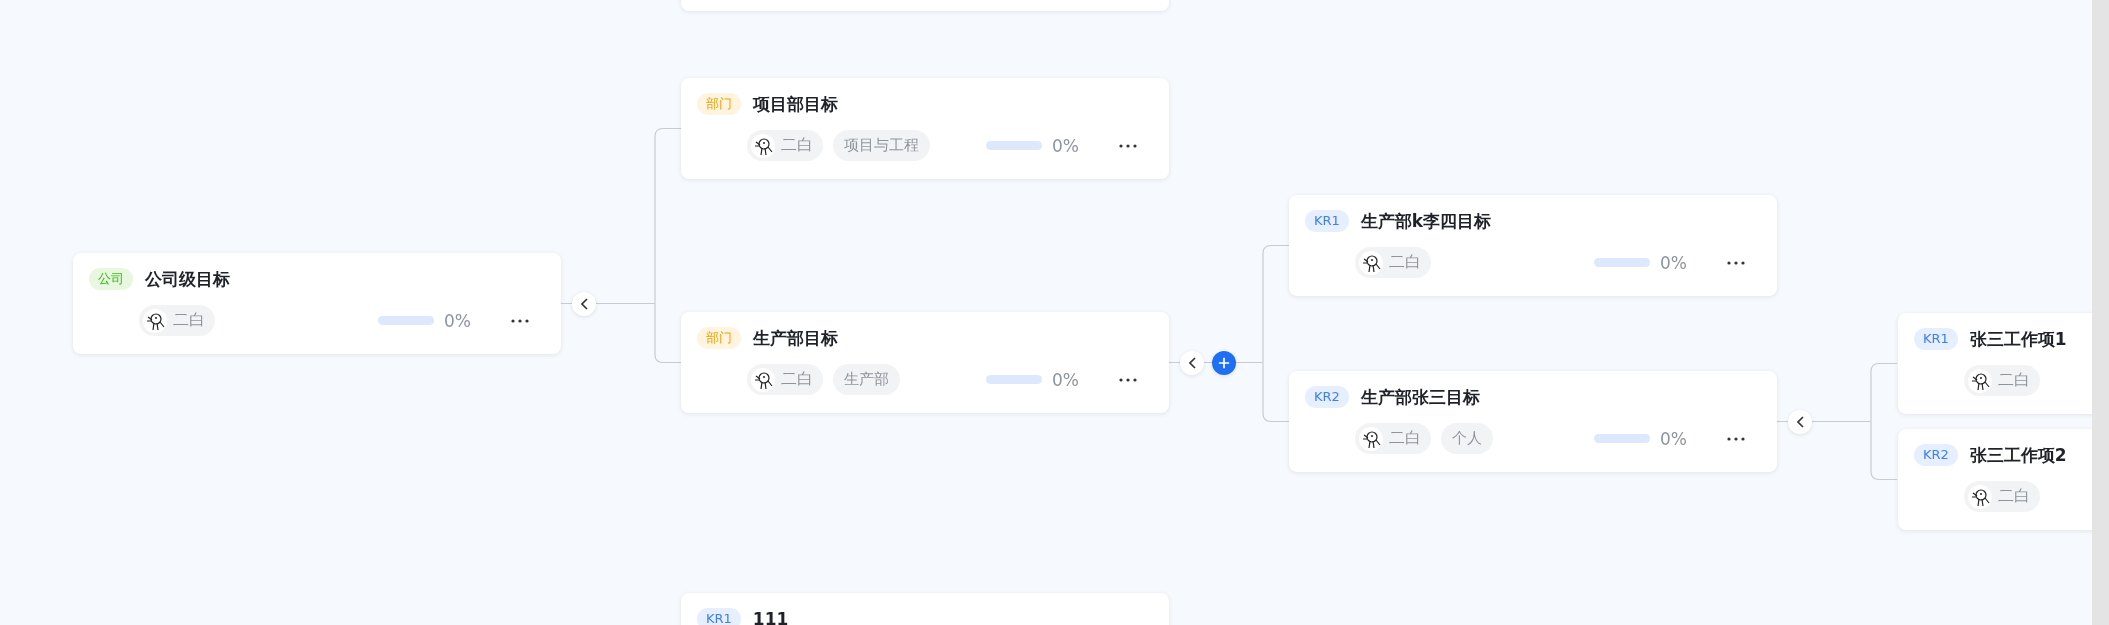  I want to click on node-card: KR2 张三工作项2 二白, so click(1995, 479).